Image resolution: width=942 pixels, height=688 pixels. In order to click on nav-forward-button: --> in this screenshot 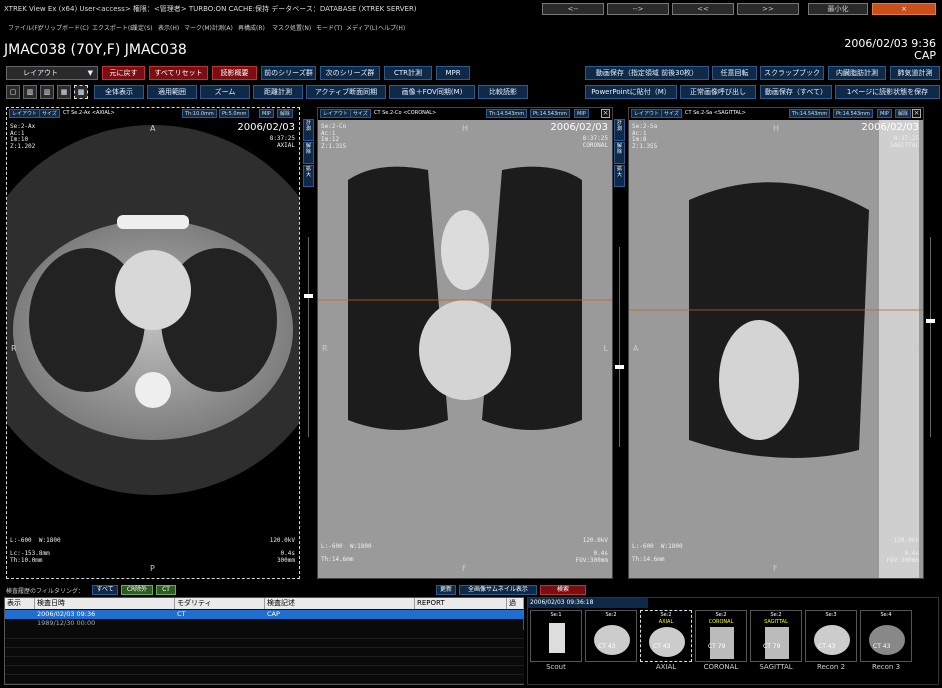, I will do `click(638, 9)`.